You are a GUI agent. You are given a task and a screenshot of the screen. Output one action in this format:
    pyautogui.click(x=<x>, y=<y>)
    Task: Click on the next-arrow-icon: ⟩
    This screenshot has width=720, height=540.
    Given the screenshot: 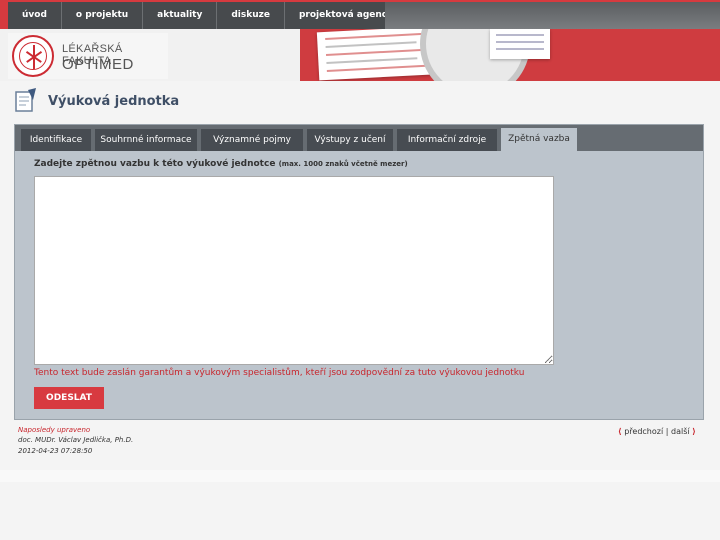 What is the action you would take?
    pyautogui.click(x=694, y=431)
    